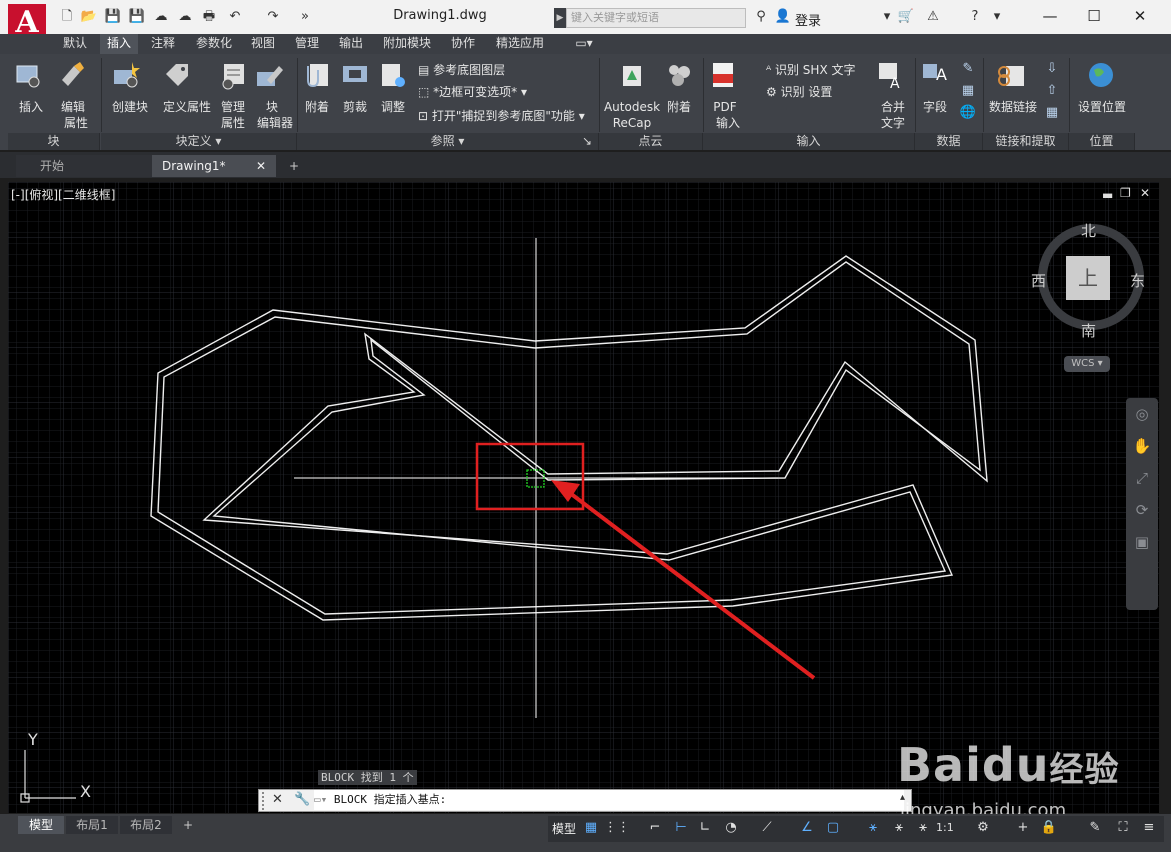 The image size is (1171, 852). I want to click on viewcube-top-face: 上, so click(1088, 278).